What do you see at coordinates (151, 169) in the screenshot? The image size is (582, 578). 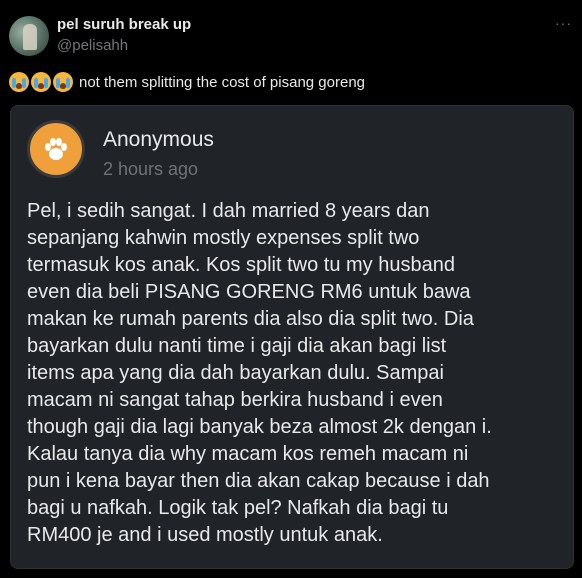 I see `card-timestamp: 2 hours ago` at bounding box center [151, 169].